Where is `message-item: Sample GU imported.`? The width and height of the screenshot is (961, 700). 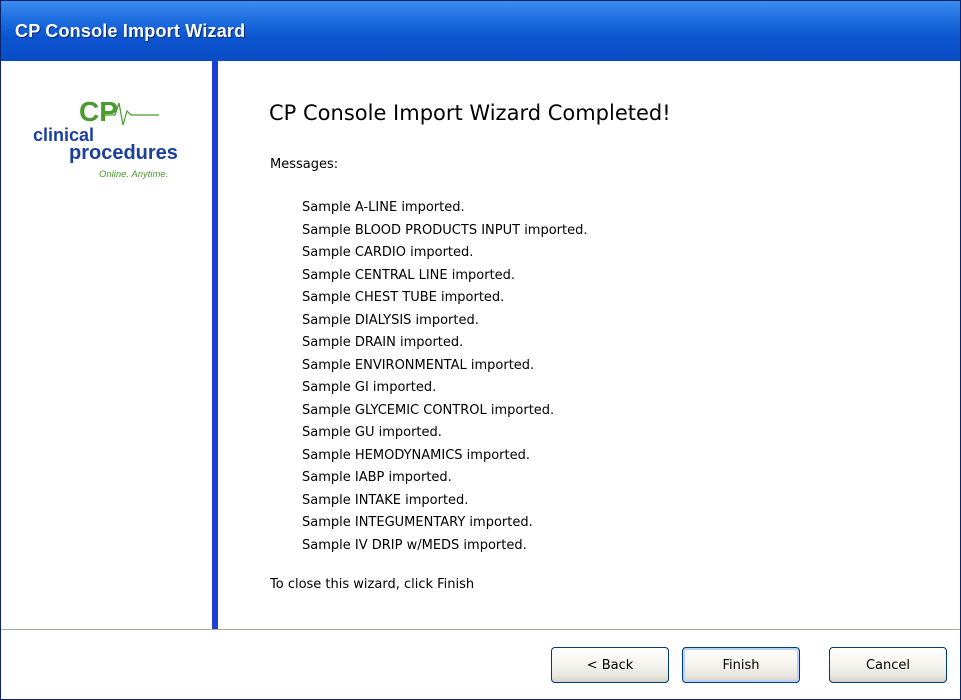 message-item: Sample GU imported. is located at coordinates (372, 432).